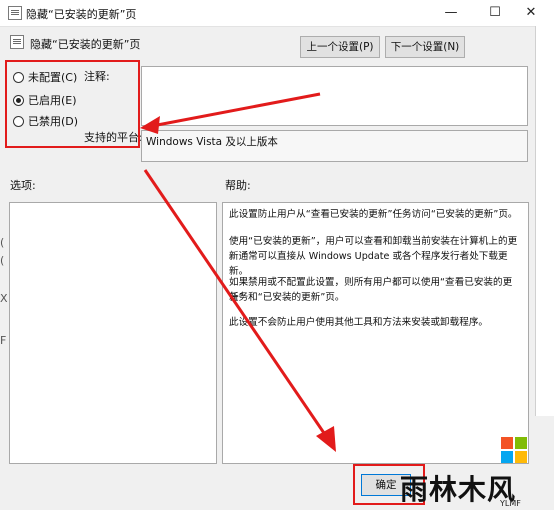 The height and width of the screenshot is (510, 554). What do you see at coordinates (458, 489) in the screenshot?
I see `watermark-text: 雨林木风` at bounding box center [458, 489].